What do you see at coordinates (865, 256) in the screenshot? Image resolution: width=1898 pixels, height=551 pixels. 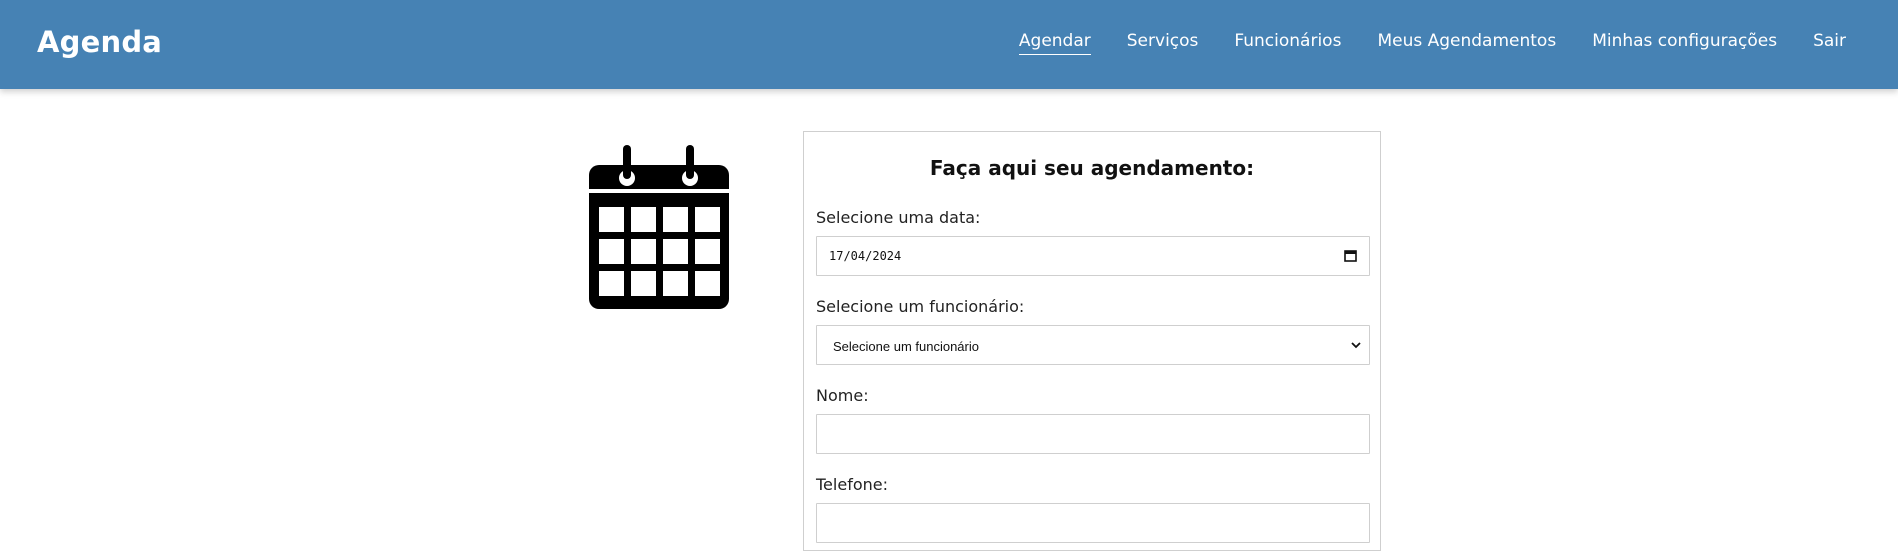 I see `date-value: 17/04/2024` at bounding box center [865, 256].